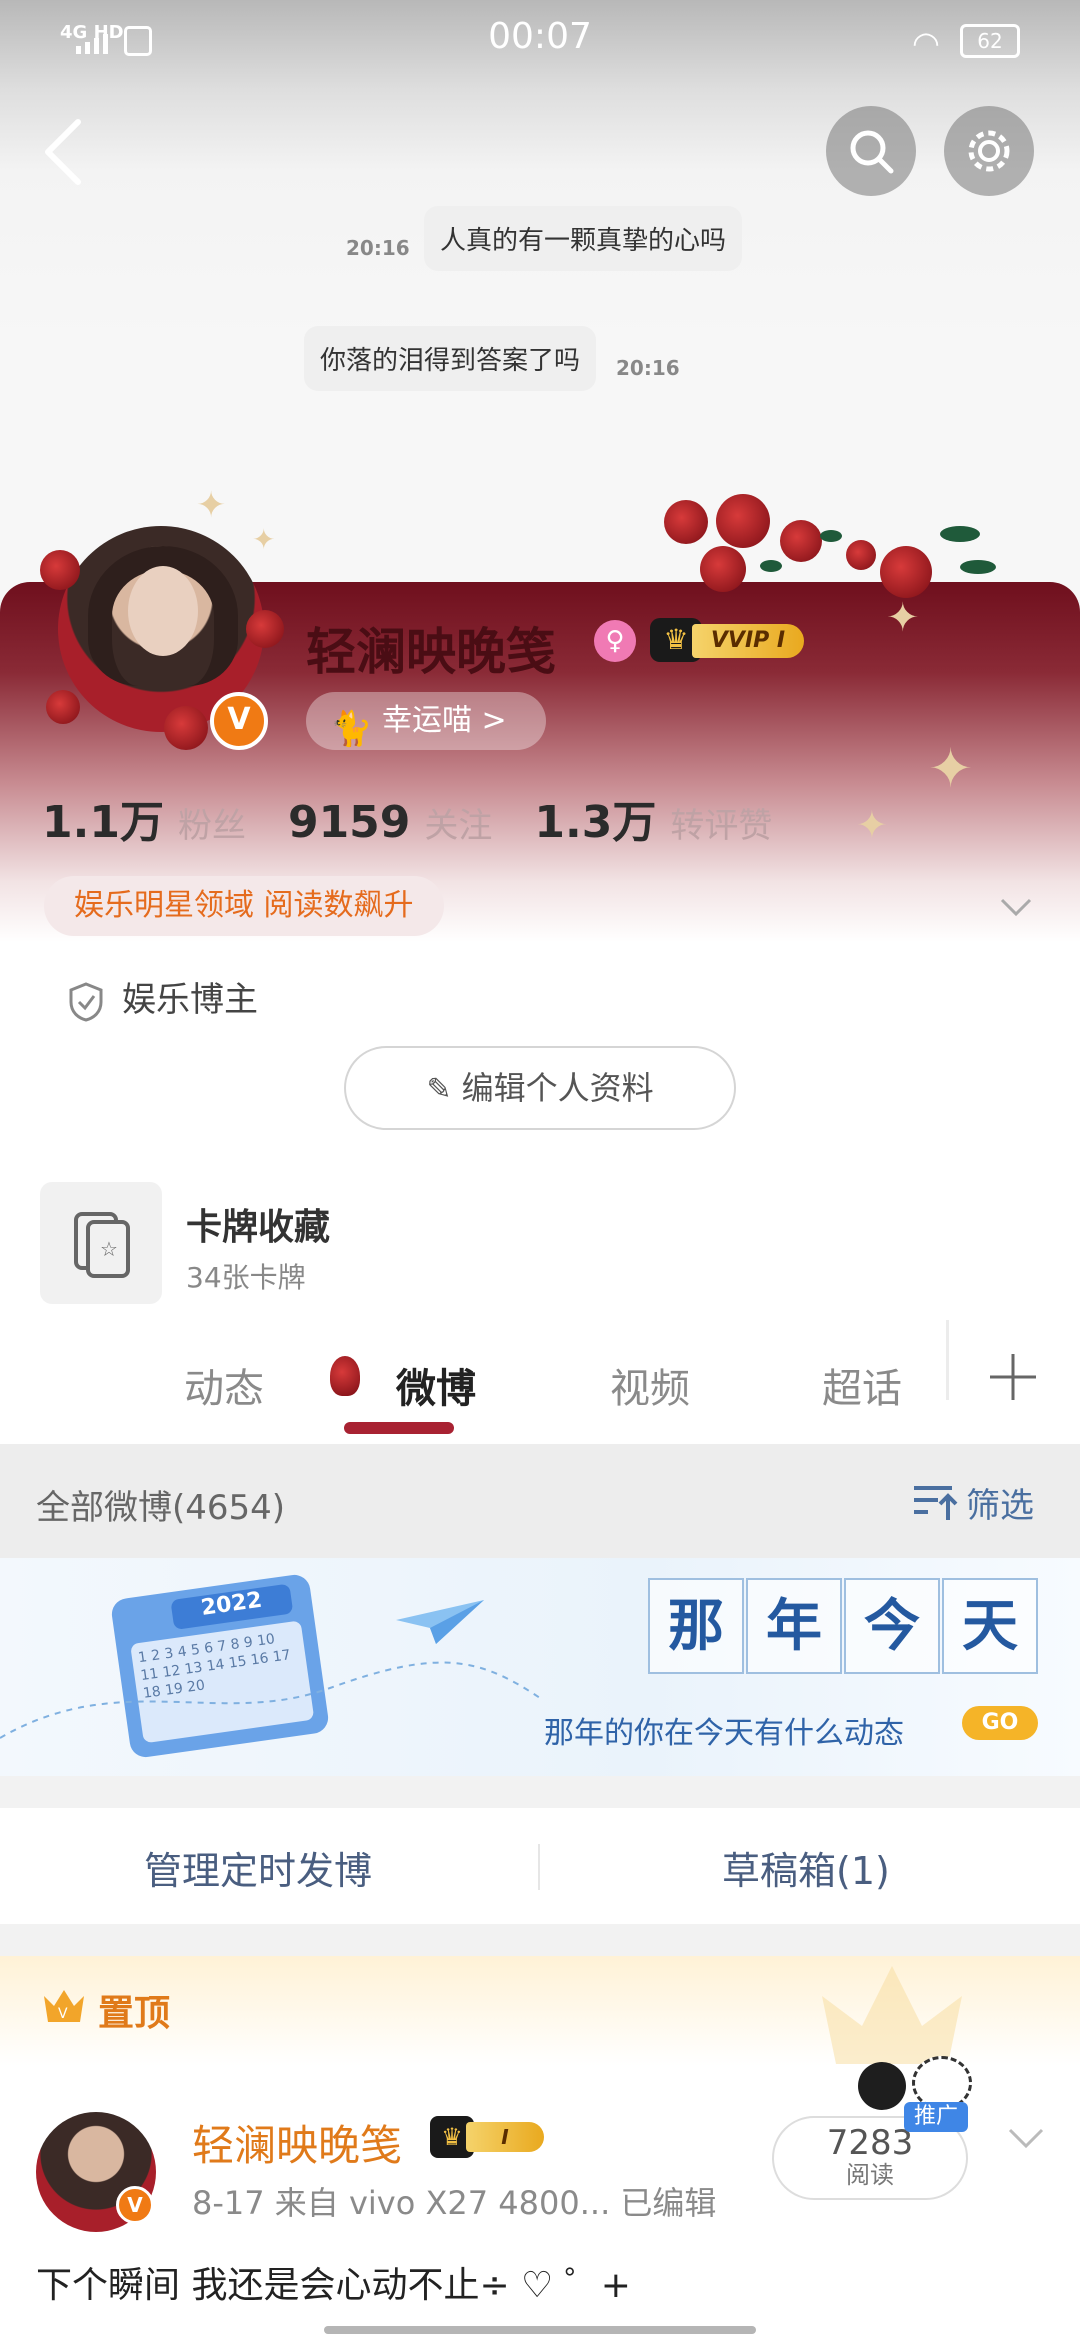  I want to click on rose-tab-decoration, so click(347, 1382).